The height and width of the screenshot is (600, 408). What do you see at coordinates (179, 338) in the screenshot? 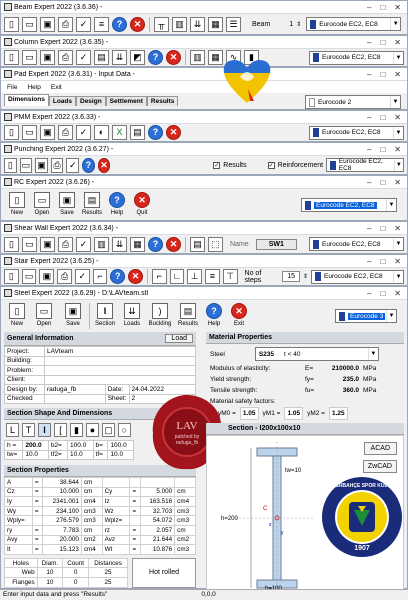
I see `load-button: Load` at bounding box center [179, 338].